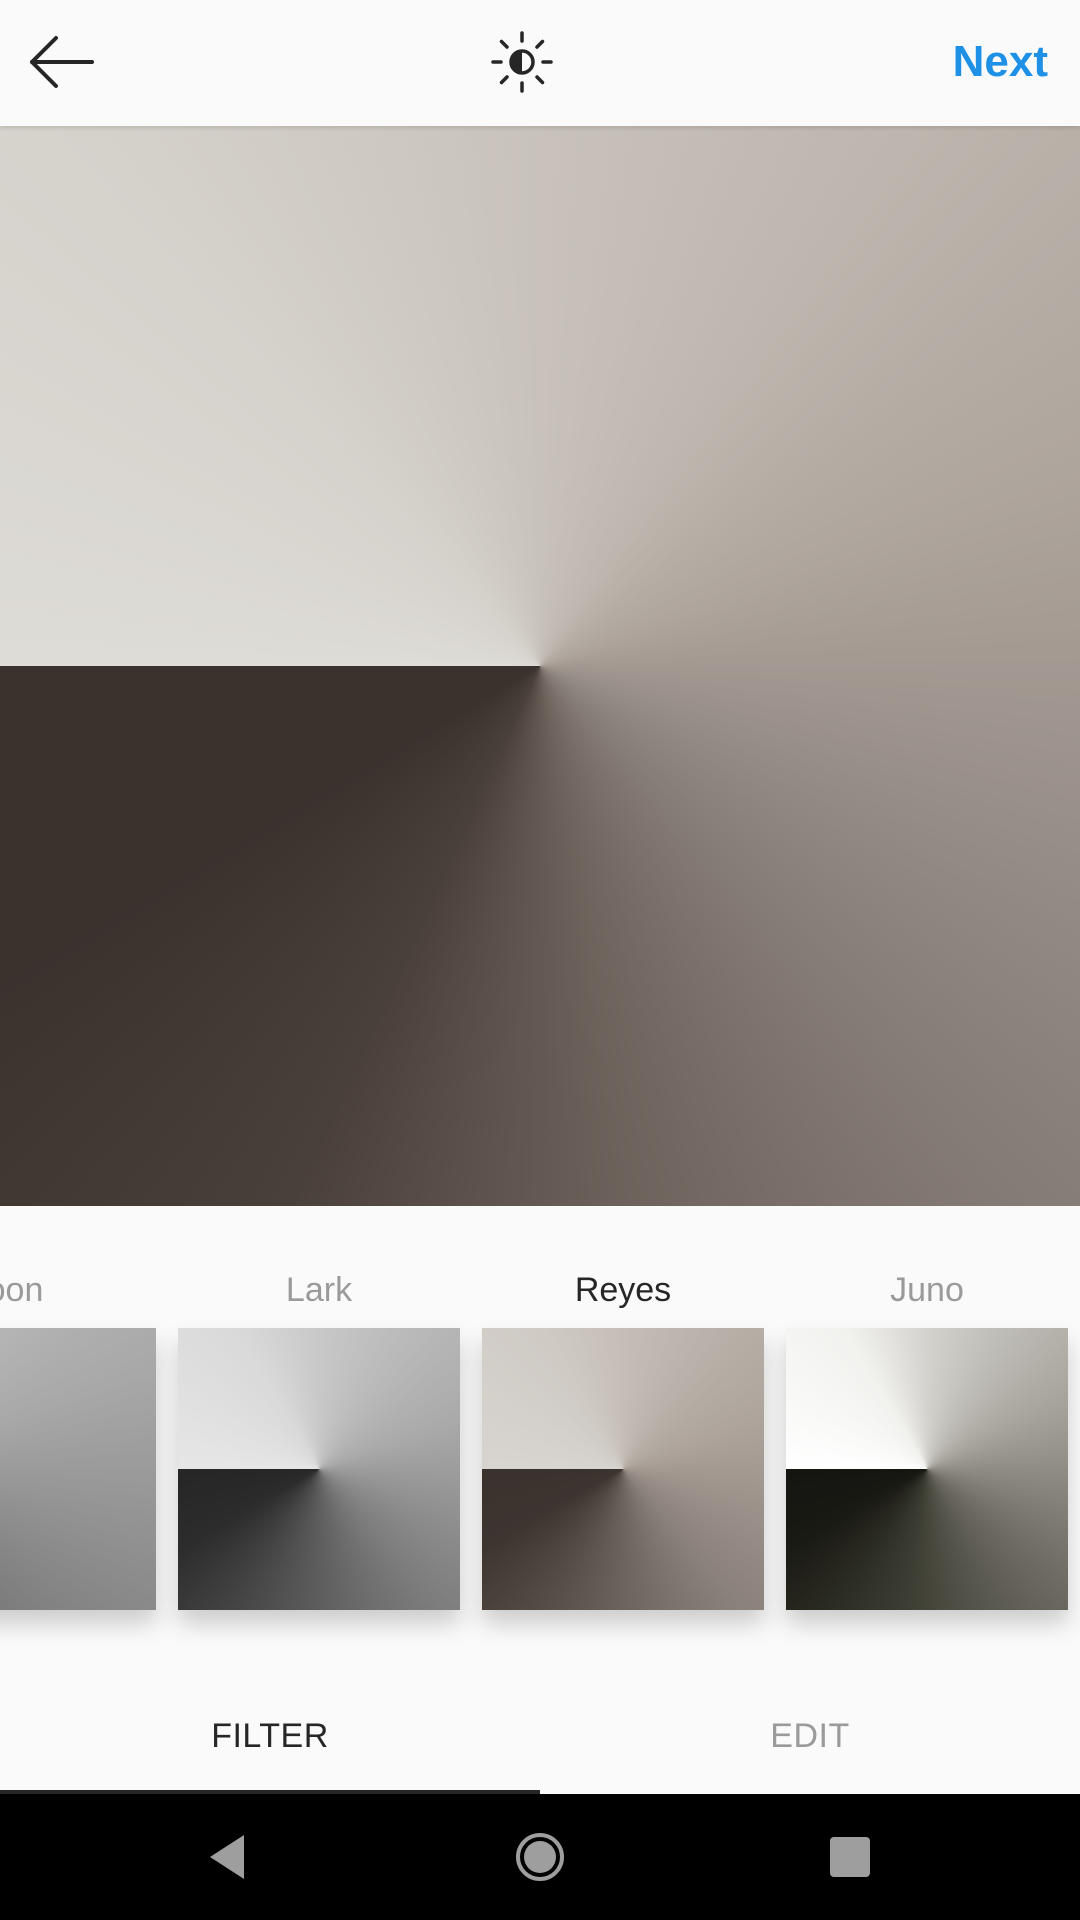  What do you see at coordinates (927, 1290) in the screenshot?
I see `filter-label: Juno` at bounding box center [927, 1290].